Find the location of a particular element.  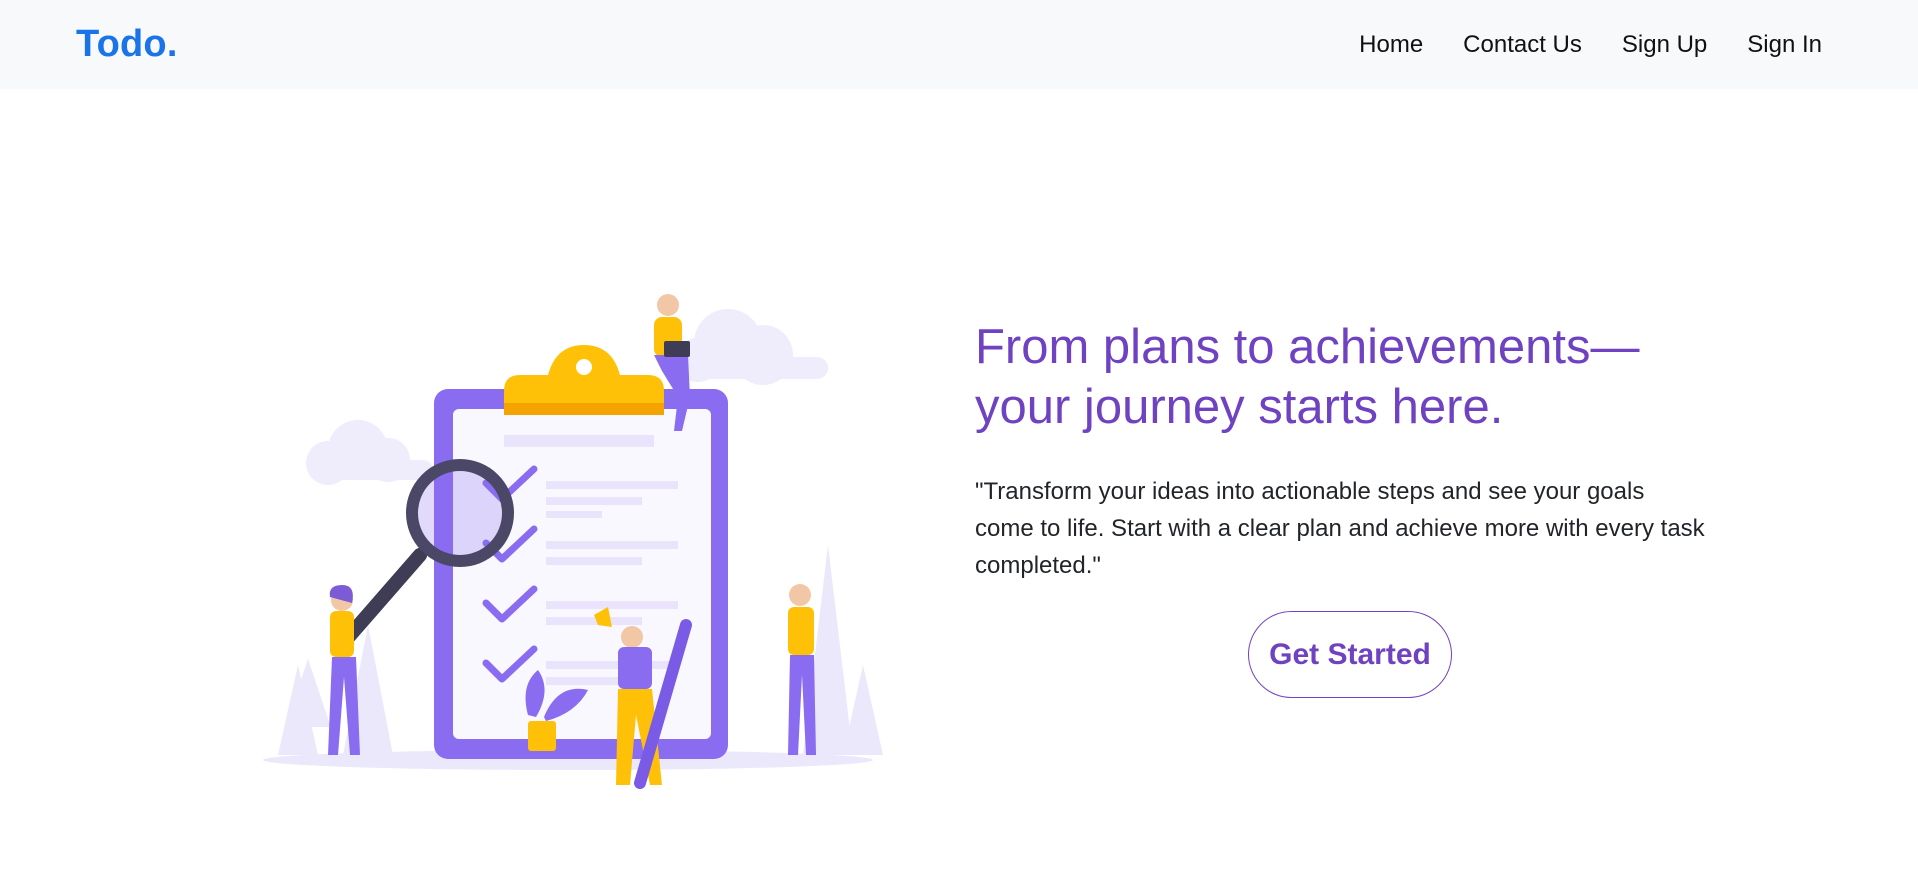

hero-headline-line2: your journey starts here. is located at coordinates (1239, 407).